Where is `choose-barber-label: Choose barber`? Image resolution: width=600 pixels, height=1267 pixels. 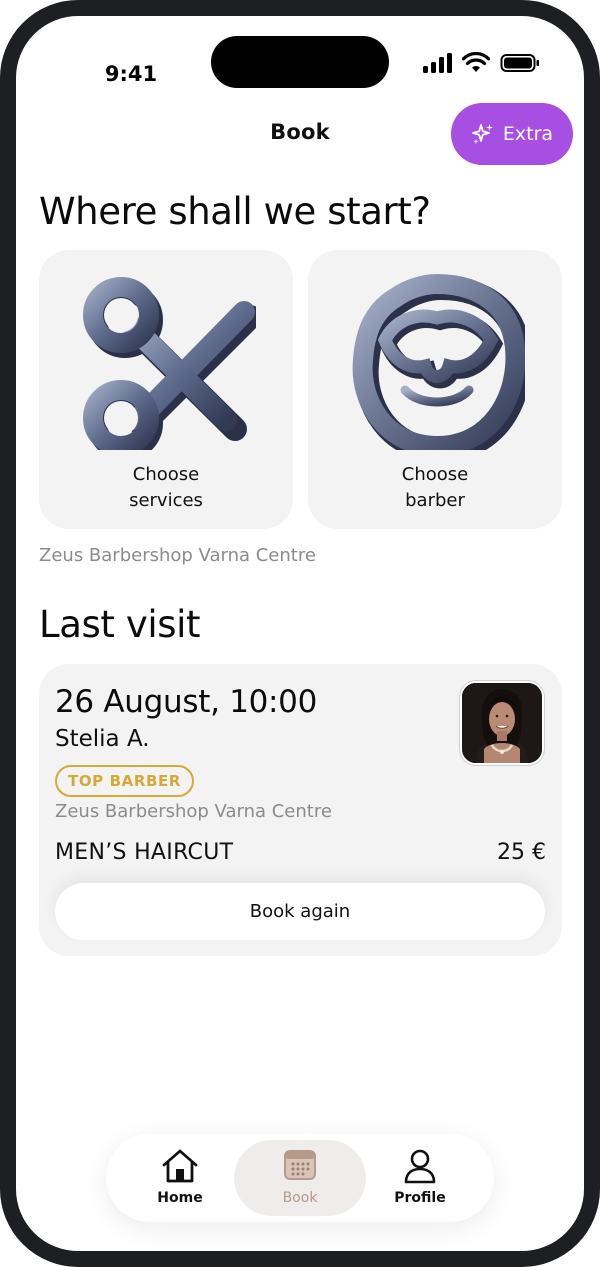 choose-barber-label: Choose barber is located at coordinates (435, 487).